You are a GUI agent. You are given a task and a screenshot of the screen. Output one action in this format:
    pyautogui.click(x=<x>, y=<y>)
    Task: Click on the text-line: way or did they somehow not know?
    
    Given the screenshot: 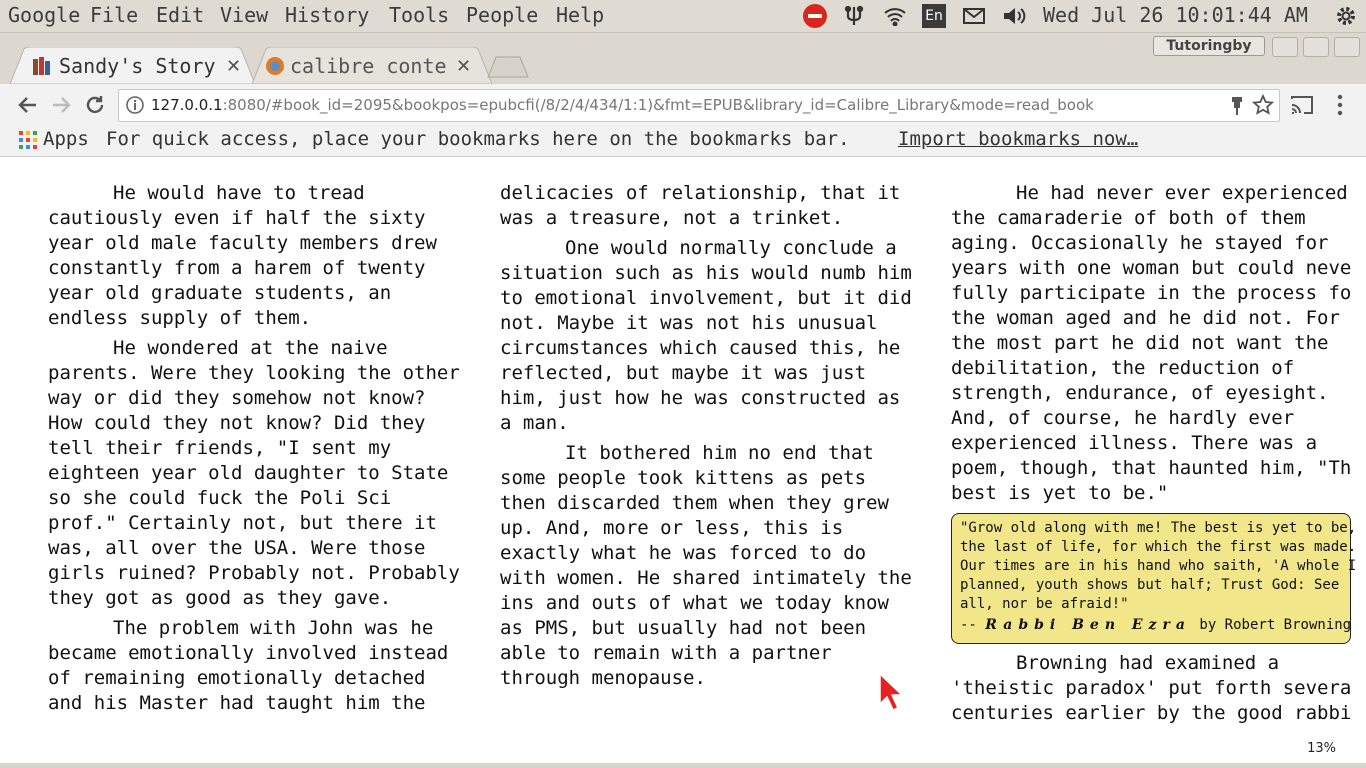 What is the action you would take?
    pyautogui.click(x=237, y=398)
    